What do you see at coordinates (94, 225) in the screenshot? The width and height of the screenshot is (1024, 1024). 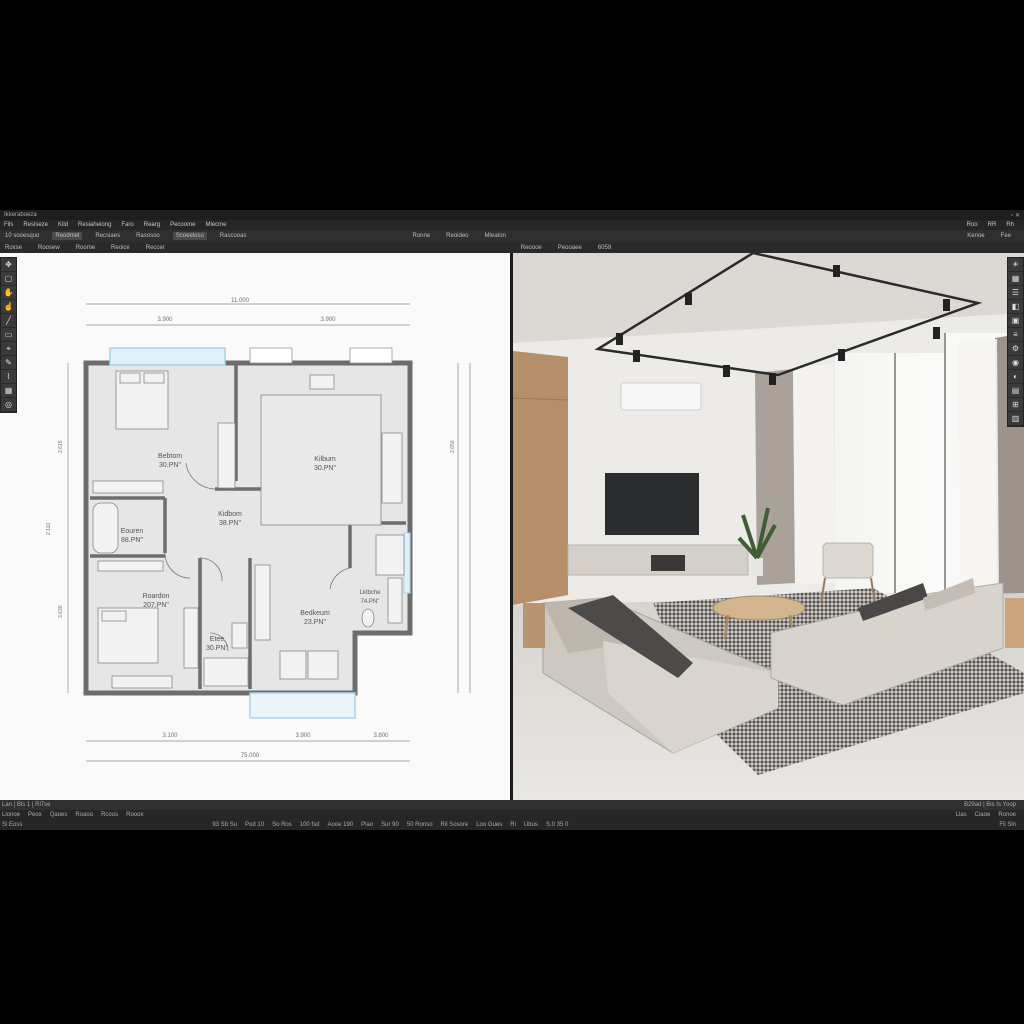 I see `menu-rendering: Resiaheiong` at bounding box center [94, 225].